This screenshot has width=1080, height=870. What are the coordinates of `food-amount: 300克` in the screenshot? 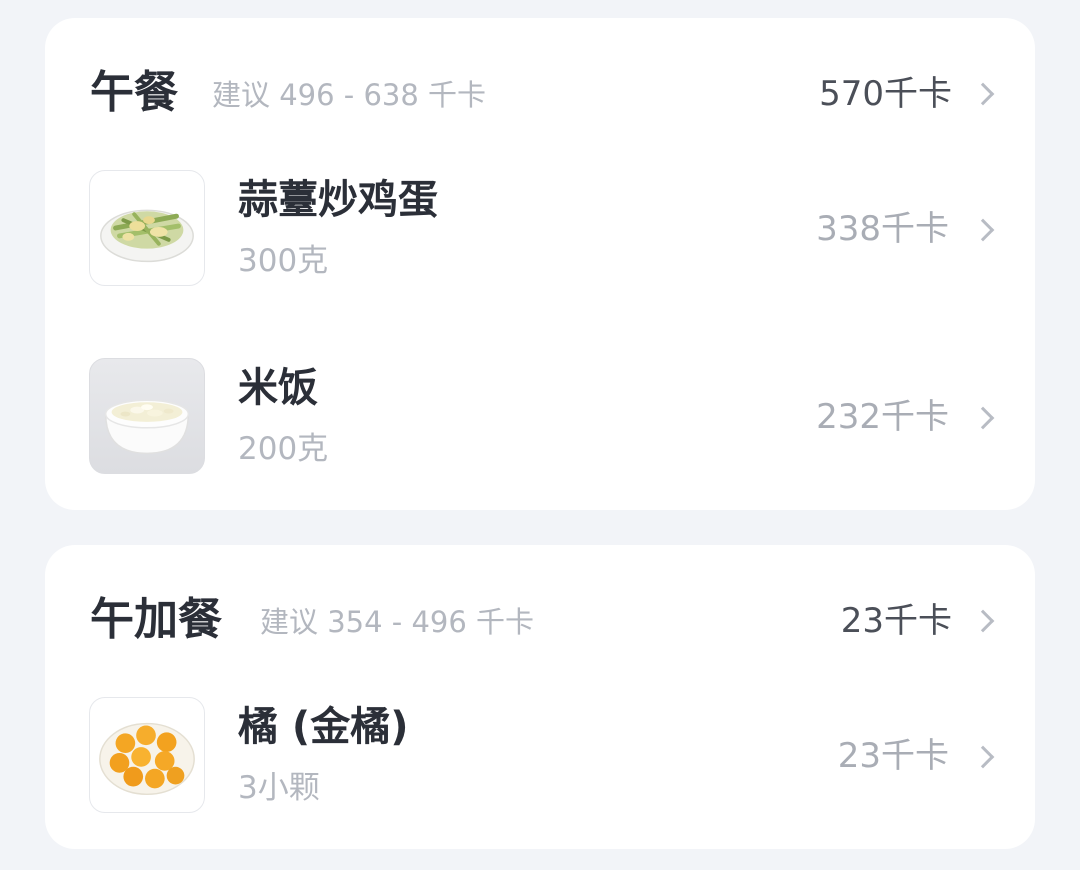 It's located at (283, 261).